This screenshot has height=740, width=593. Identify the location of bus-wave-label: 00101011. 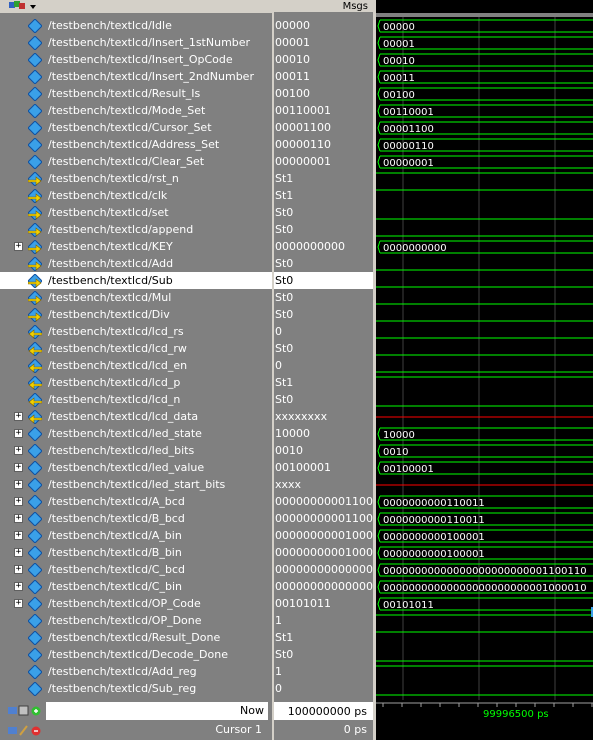
(408, 605).